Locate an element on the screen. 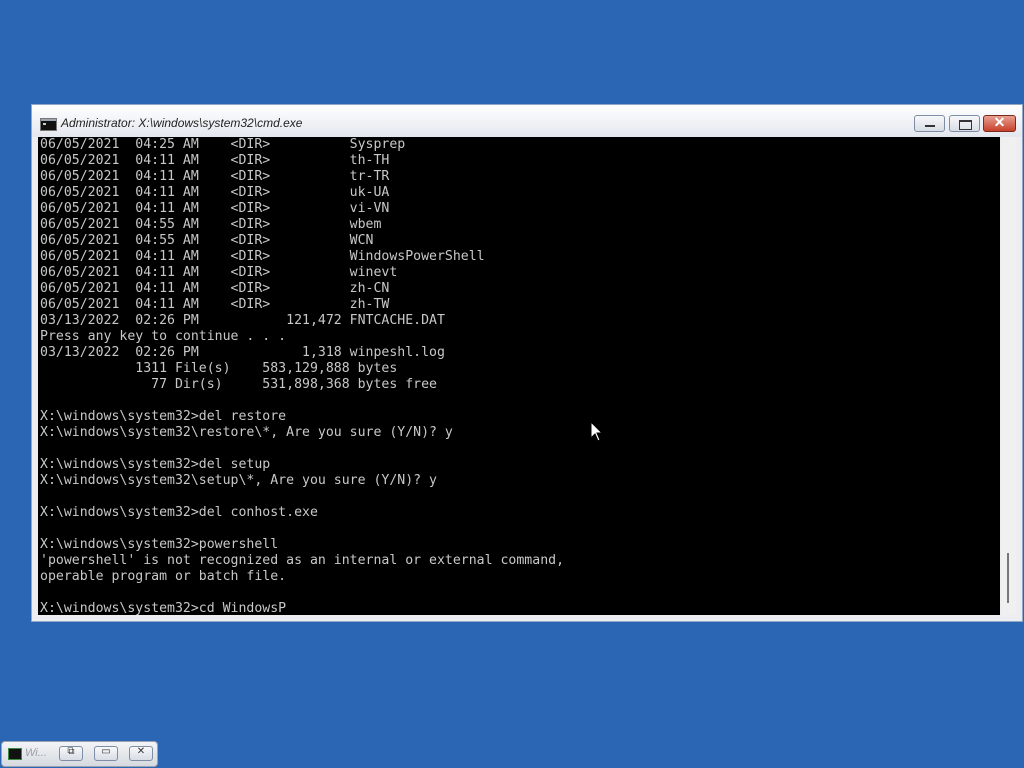 The height and width of the screenshot is (768, 1024). console-line: 06/05/2021 04:55 AM <DIR> wbem is located at coordinates (211, 224).